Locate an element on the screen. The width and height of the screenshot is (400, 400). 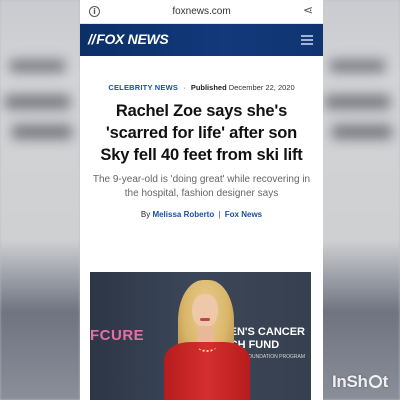
person-necklace is located at coordinates (207, 347).